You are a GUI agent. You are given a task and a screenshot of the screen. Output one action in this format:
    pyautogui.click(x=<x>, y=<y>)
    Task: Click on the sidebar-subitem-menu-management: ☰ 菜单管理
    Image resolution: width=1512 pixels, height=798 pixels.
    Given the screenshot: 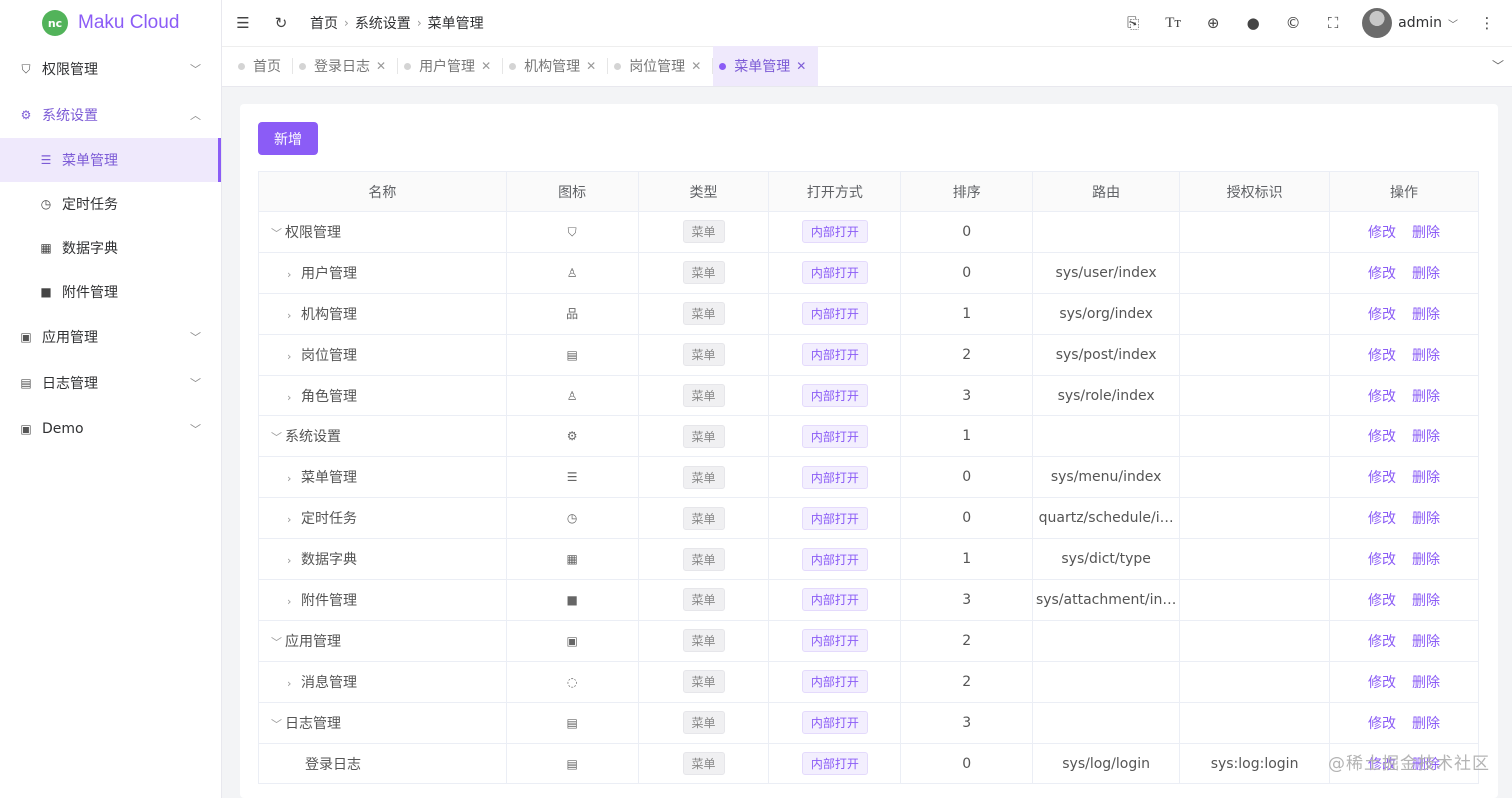 What is the action you would take?
    pyautogui.click(x=110, y=160)
    